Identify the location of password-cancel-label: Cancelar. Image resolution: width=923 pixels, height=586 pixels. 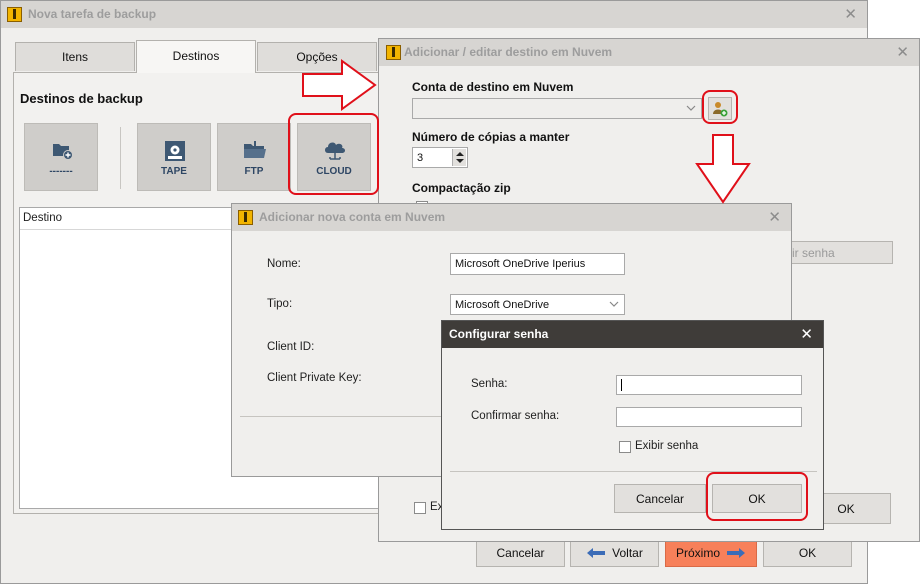
(660, 498).